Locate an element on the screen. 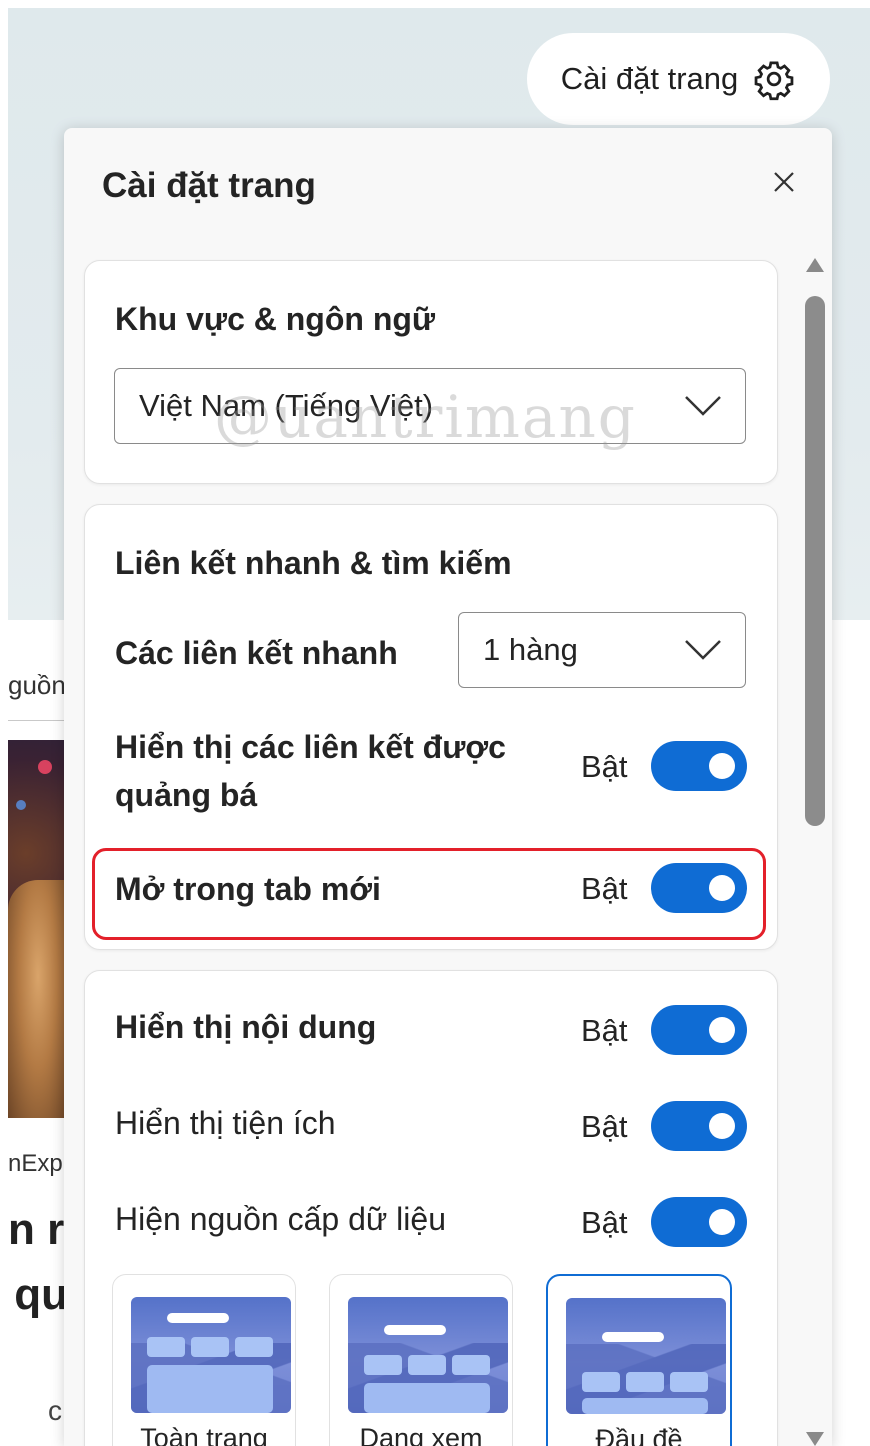 The width and height of the screenshot is (870, 1446). show-content-label: Hiển thị nội dung is located at coordinates (246, 1027).